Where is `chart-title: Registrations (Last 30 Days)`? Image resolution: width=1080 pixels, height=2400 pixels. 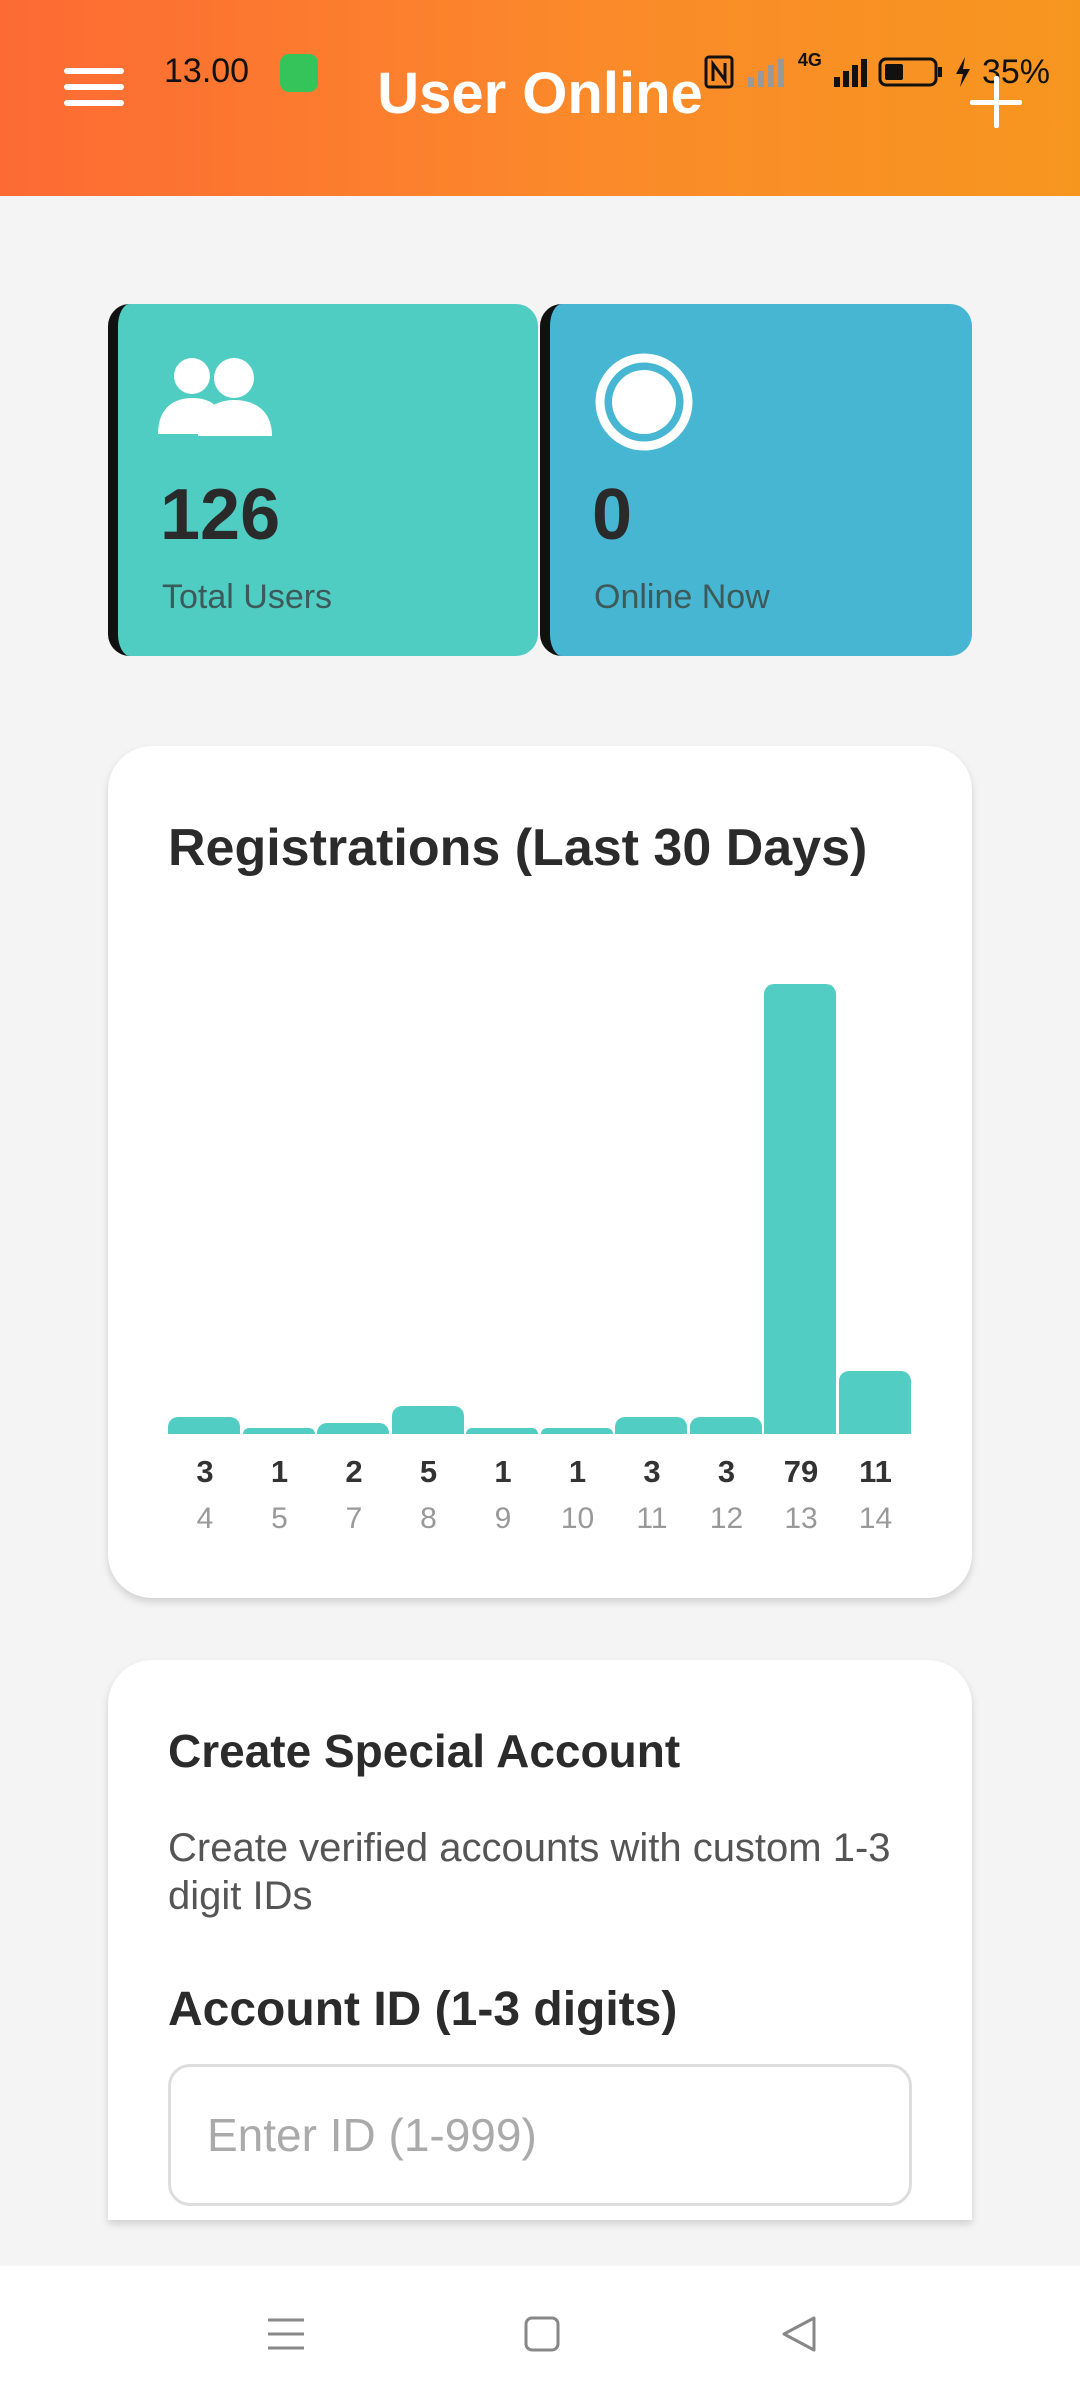
chart-title: Registrations (Last 30 Days) is located at coordinates (518, 848).